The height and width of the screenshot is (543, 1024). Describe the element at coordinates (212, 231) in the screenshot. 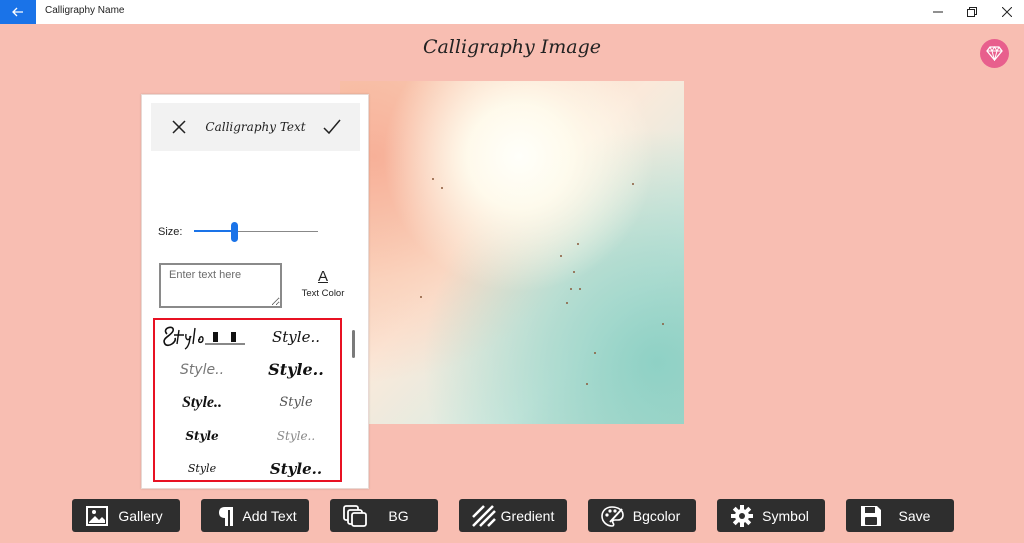

I see `slider-fill` at that location.